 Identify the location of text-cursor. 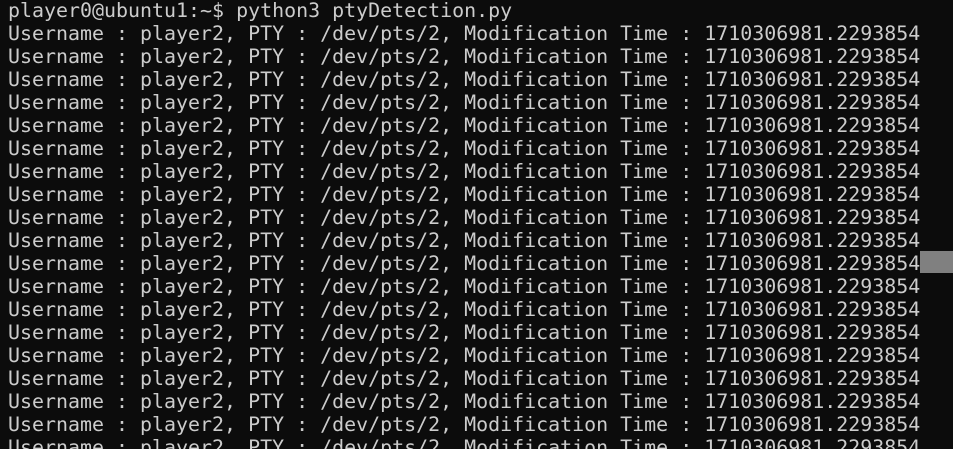
(936, 262).